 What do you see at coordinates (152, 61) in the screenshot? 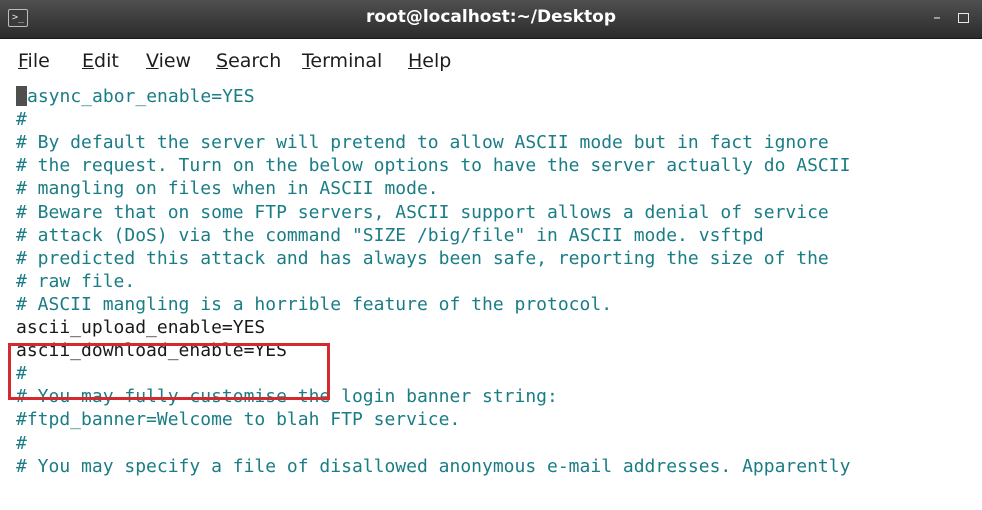
I see `menu-view-accel: V` at bounding box center [152, 61].